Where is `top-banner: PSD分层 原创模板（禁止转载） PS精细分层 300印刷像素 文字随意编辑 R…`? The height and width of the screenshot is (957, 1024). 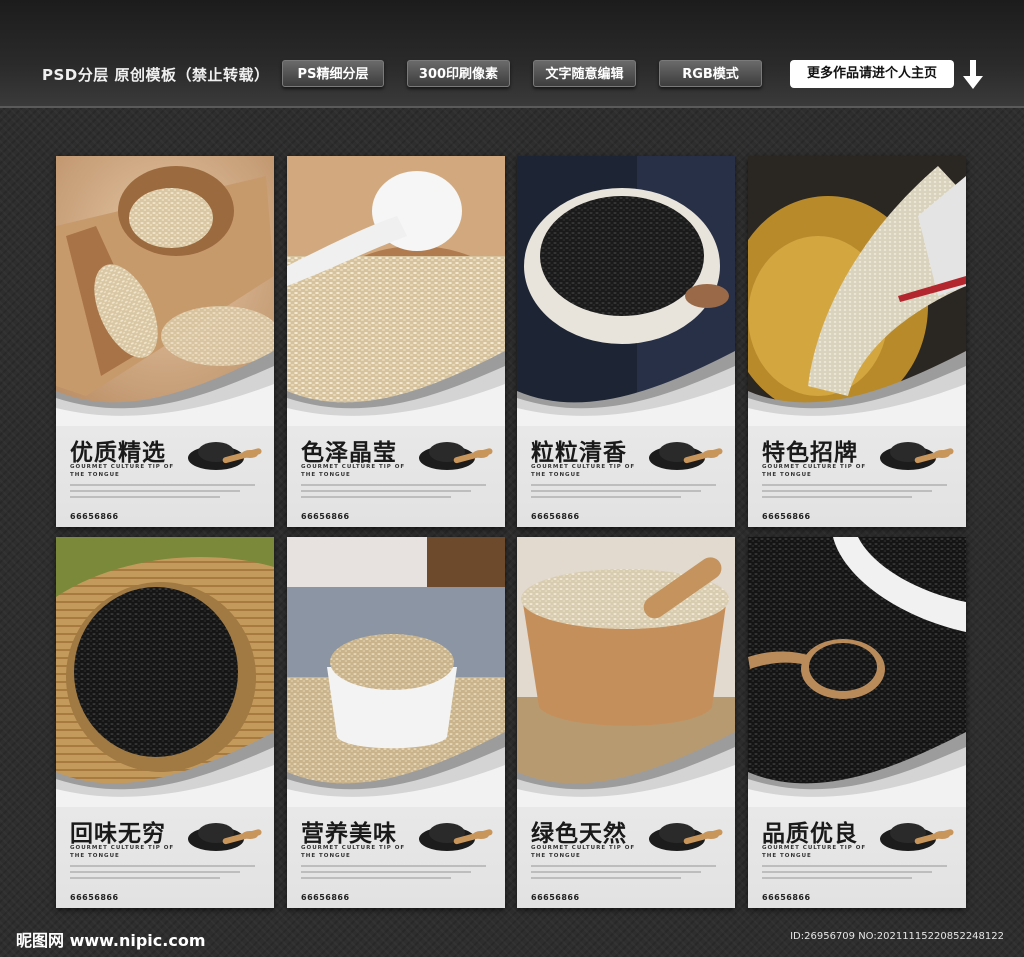 top-banner: PSD分层 原创模板（禁止转载） PS精细分层 300印刷像素 文字随意编辑 R… is located at coordinates (512, 54).